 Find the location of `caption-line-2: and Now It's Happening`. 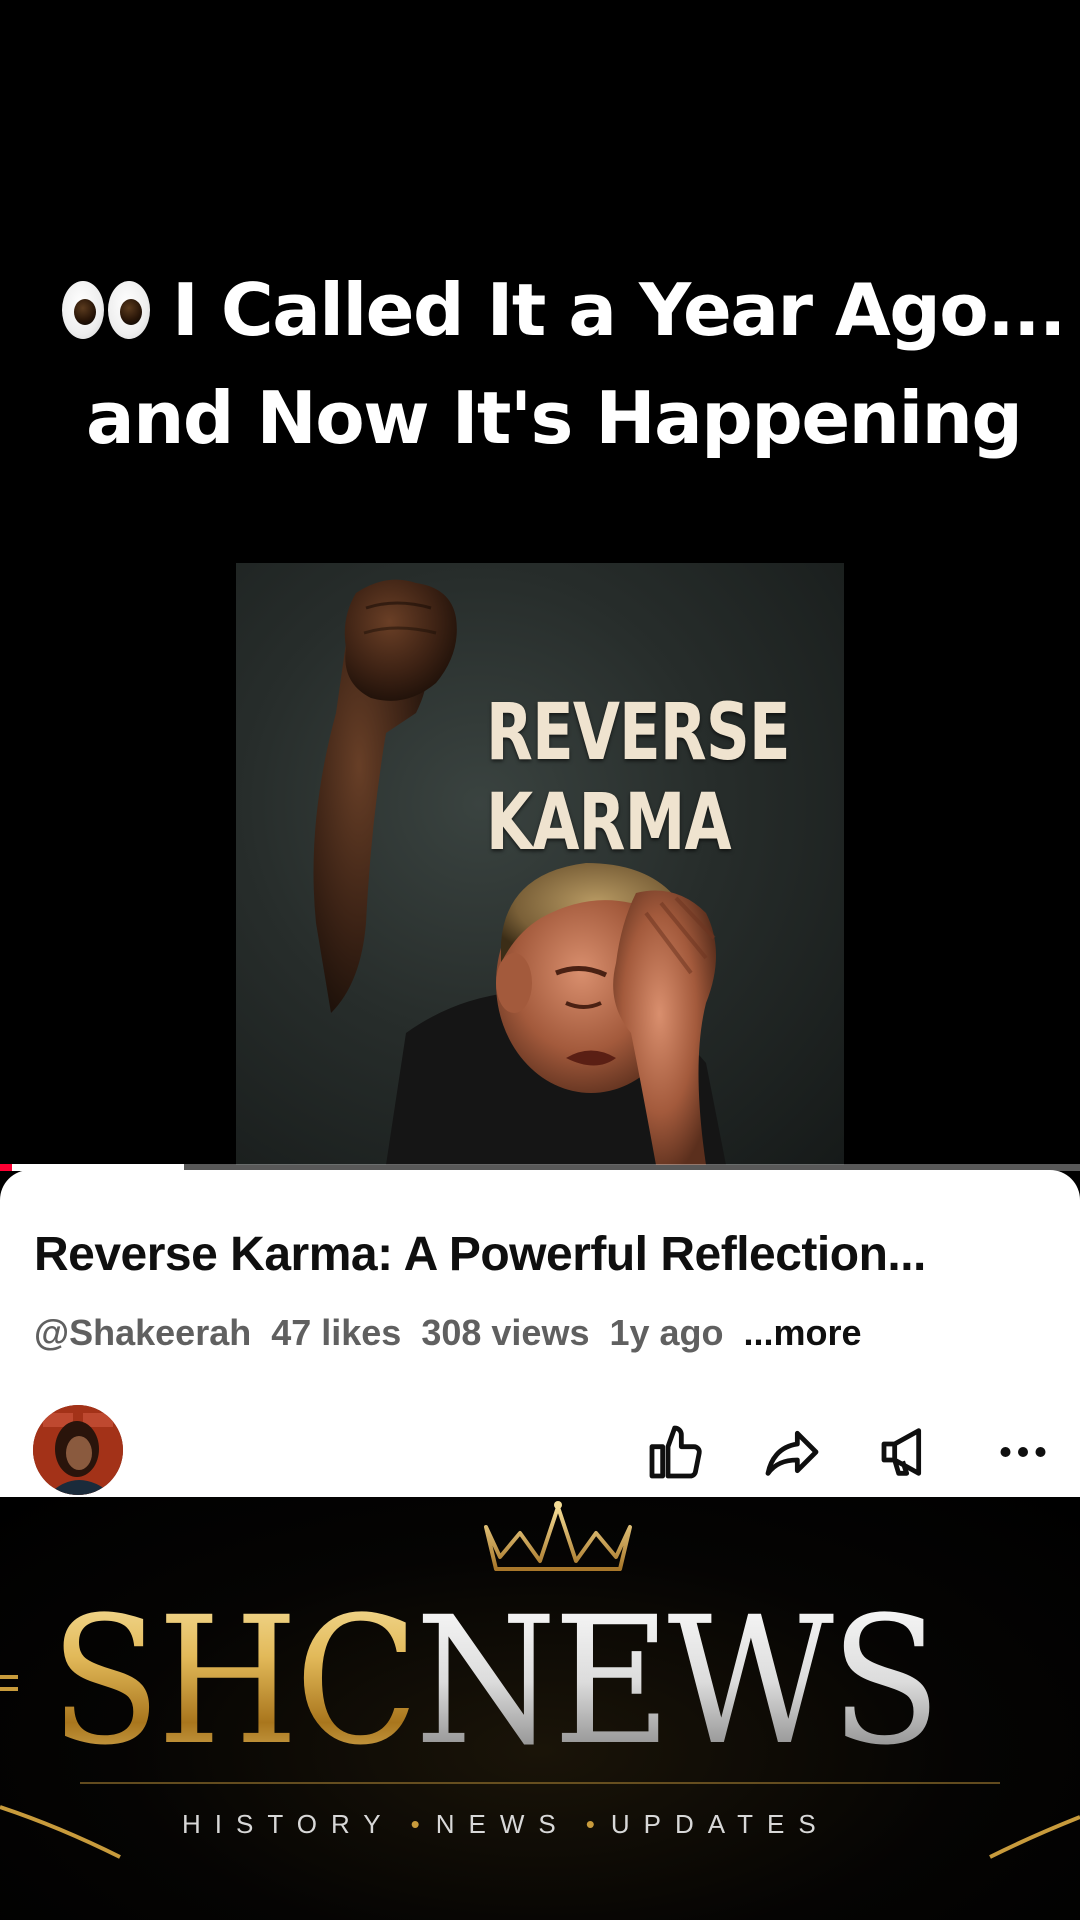

caption-line-2: and Now It's Happening is located at coordinates (554, 418).